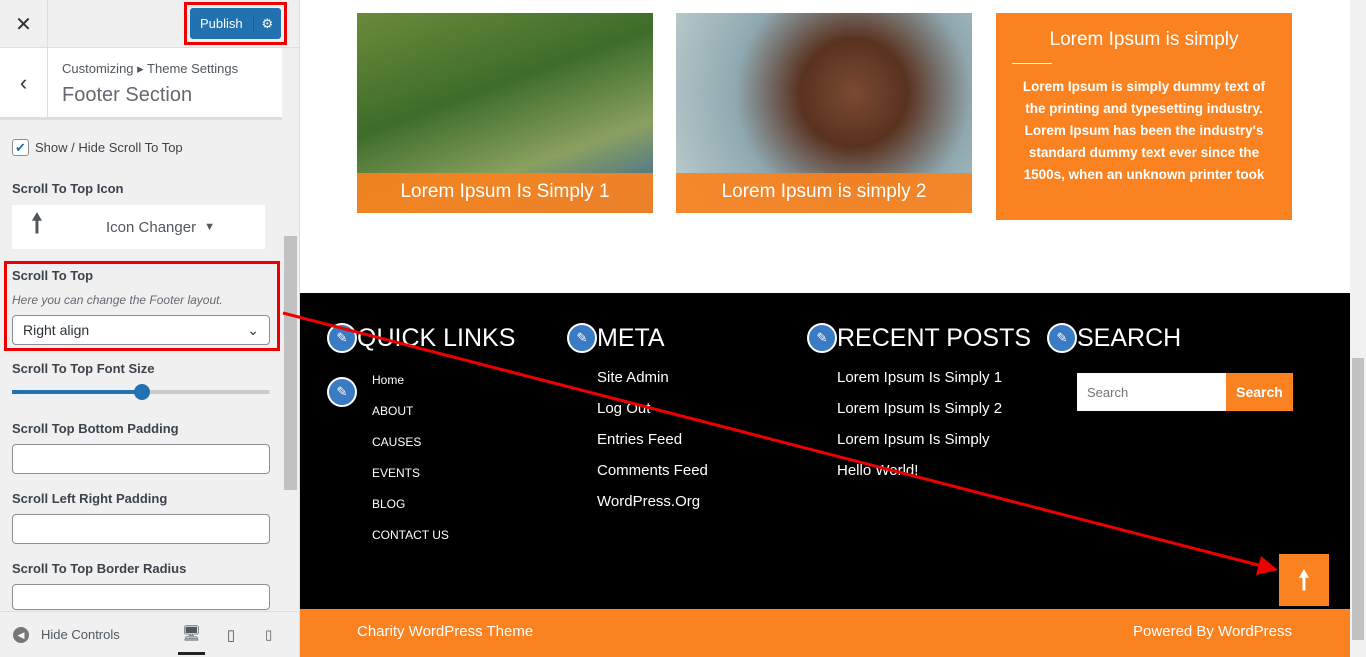  Describe the element at coordinates (505, 113) in the screenshot. I see `post-card: Lorem Ipsum Is Simply 1` at that location.